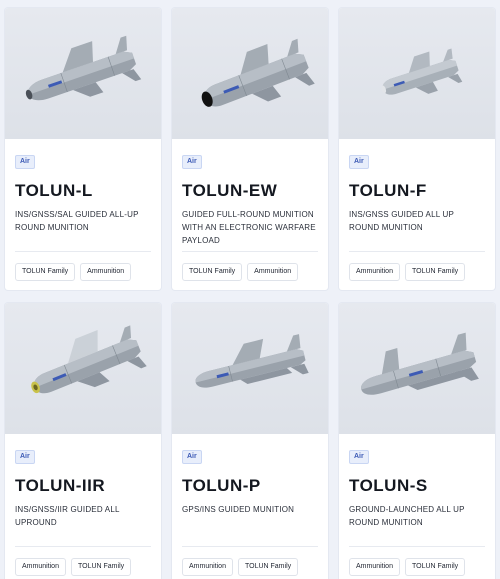 The height and width of the screenshot is (579, 500). Describe the element at coordinates (83, 190) in the screenshot. I see `product-title: TOLUN-L` at that location.